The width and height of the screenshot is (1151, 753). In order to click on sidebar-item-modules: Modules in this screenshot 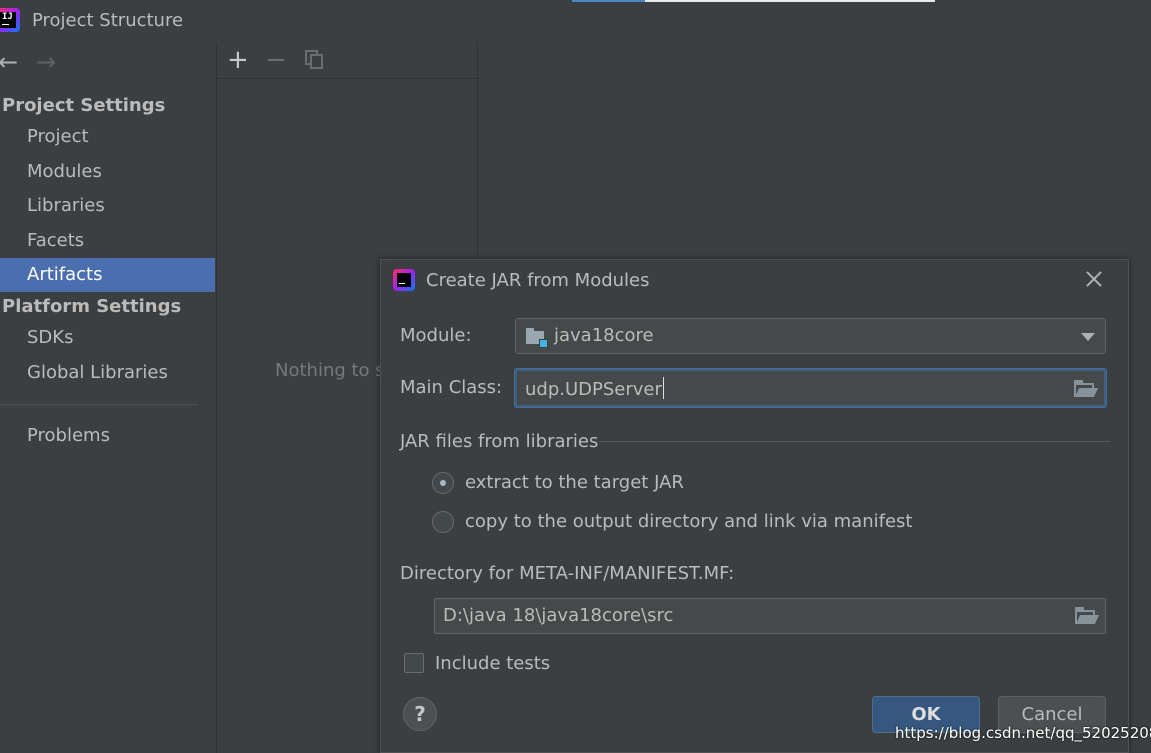, I will do `click(107, 172)`.